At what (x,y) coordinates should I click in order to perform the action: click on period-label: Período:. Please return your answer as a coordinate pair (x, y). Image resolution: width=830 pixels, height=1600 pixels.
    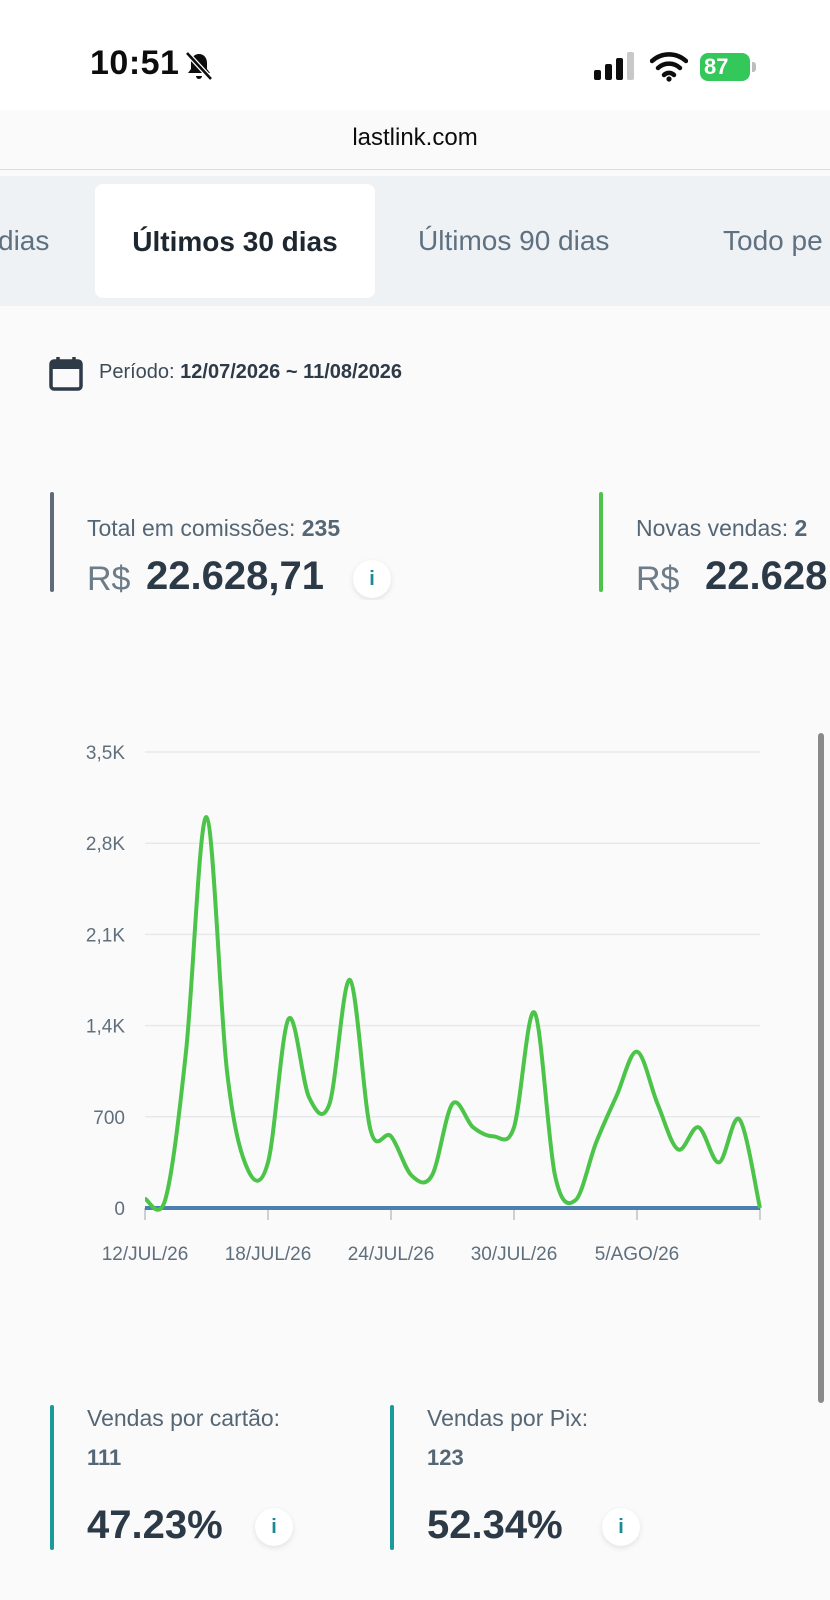
    Looking at the image, I should click on (137, 372).